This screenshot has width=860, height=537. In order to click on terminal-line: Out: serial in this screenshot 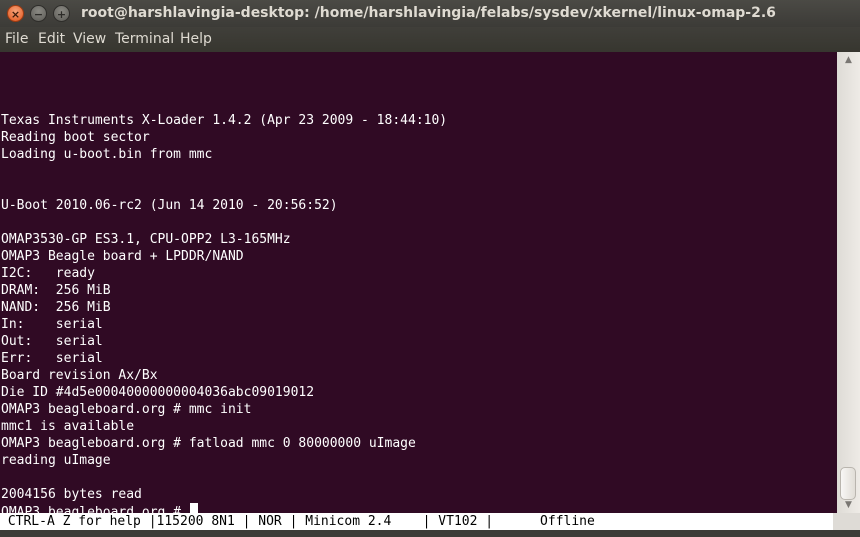, I will do `click(52, 341)`.